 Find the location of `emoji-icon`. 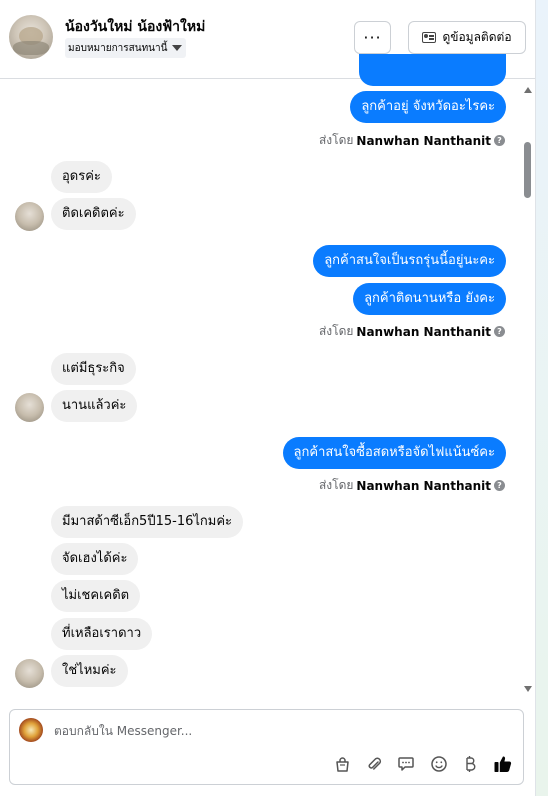

emoji-icon is located at coordinates (439, 764).